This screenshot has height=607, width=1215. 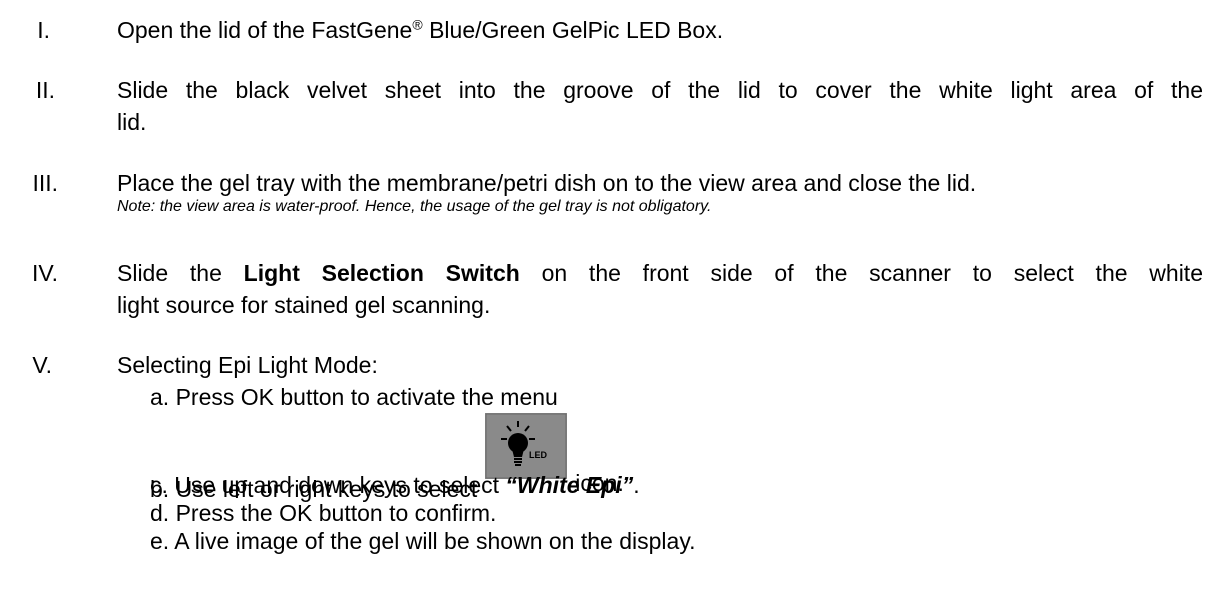 I want to click on step-numeral: II., so click(x=45, y=90).